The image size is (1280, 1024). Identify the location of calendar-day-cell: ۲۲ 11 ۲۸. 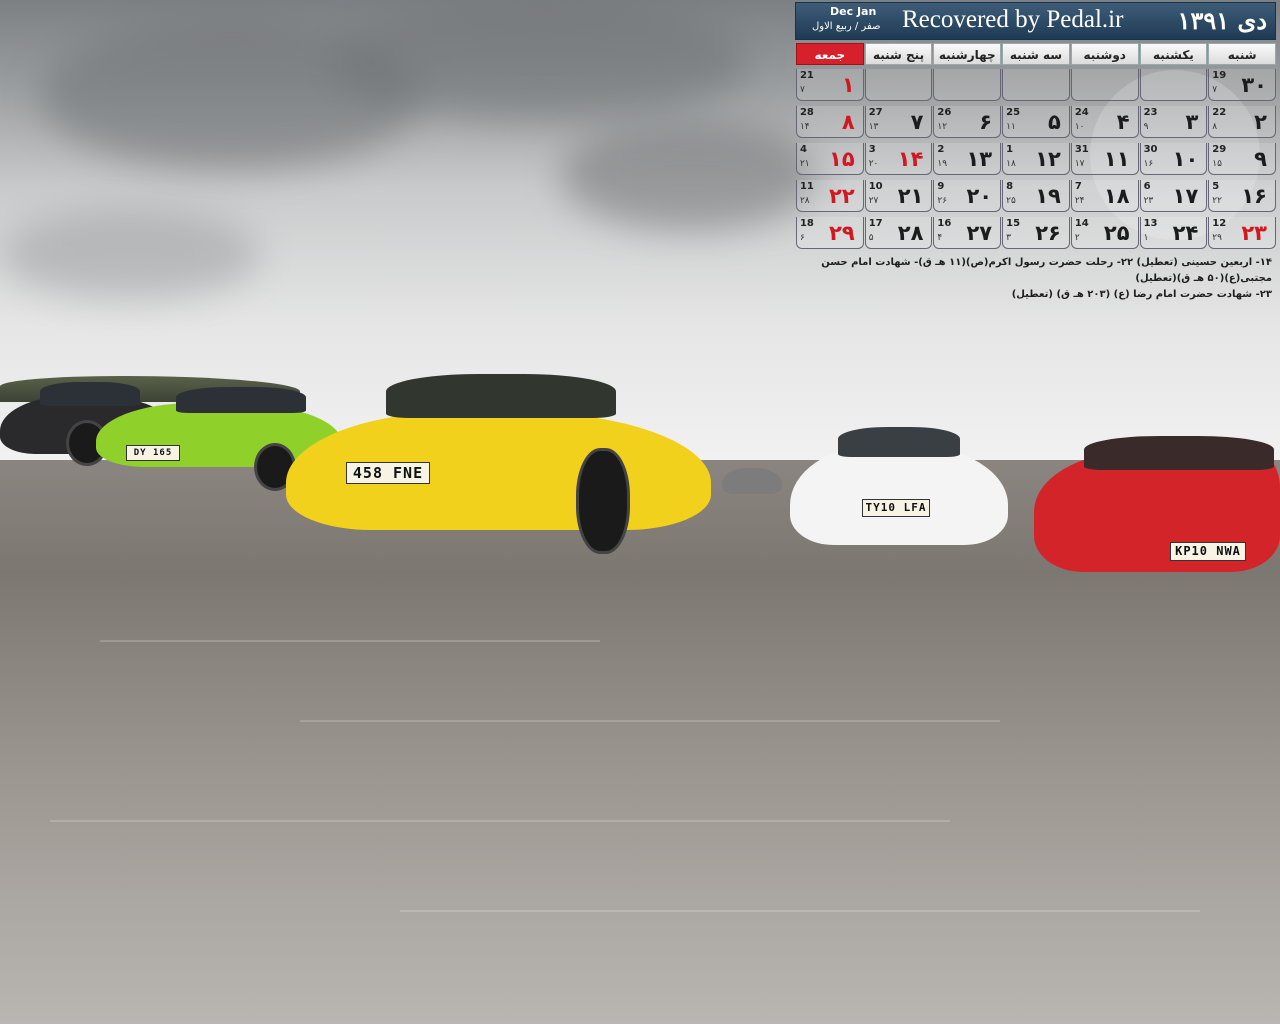
(829, 196).